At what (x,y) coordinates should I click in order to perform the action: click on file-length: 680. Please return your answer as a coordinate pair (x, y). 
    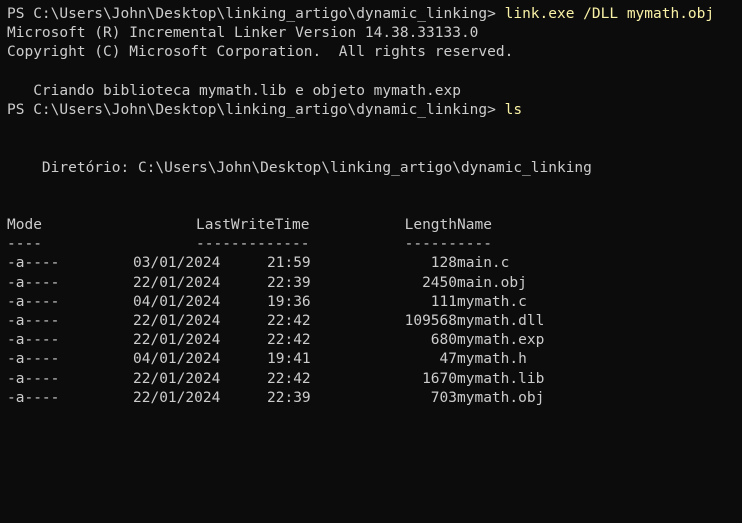
    Looking at the image, I should click on (443, 340).